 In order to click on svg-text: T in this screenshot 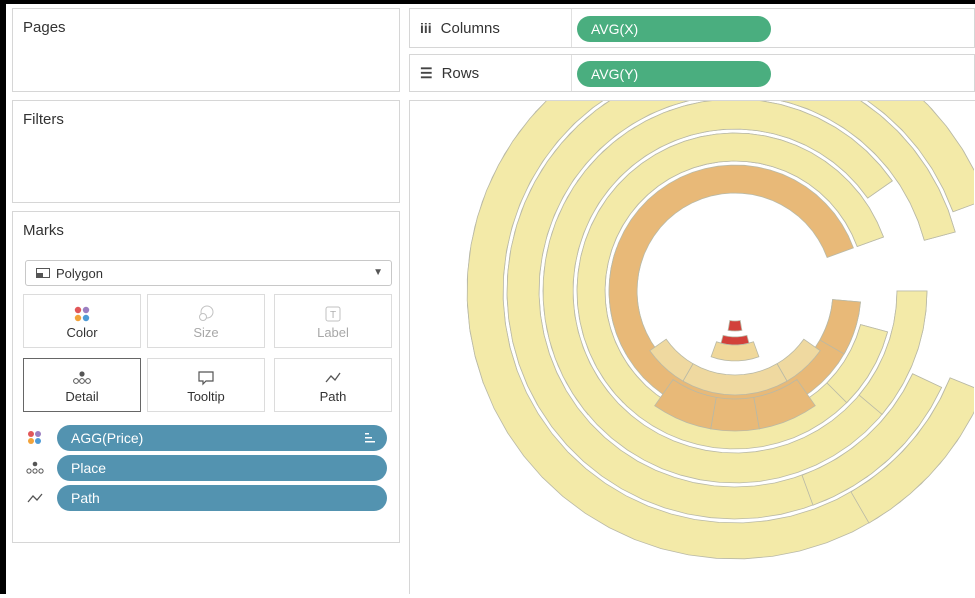, I will do `click(333, 315)`.